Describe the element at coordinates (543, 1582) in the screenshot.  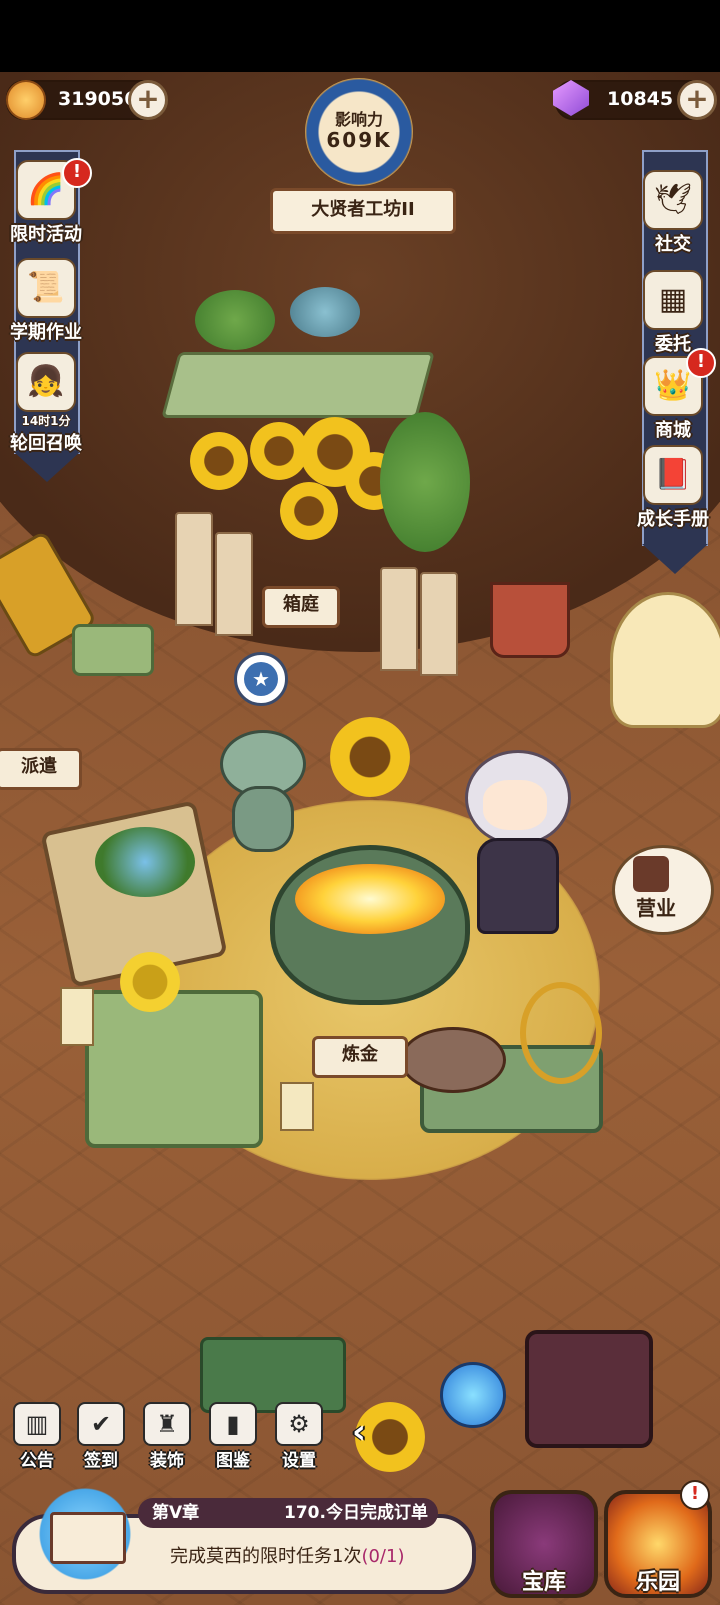
I see `treasury-label: 宝库` at that location.